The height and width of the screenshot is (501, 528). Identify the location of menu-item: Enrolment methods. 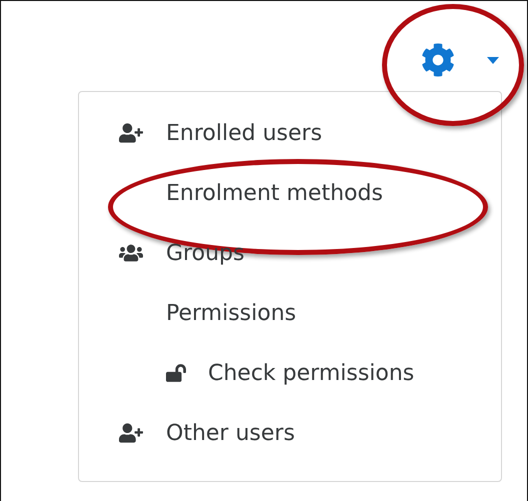
(290, 193).